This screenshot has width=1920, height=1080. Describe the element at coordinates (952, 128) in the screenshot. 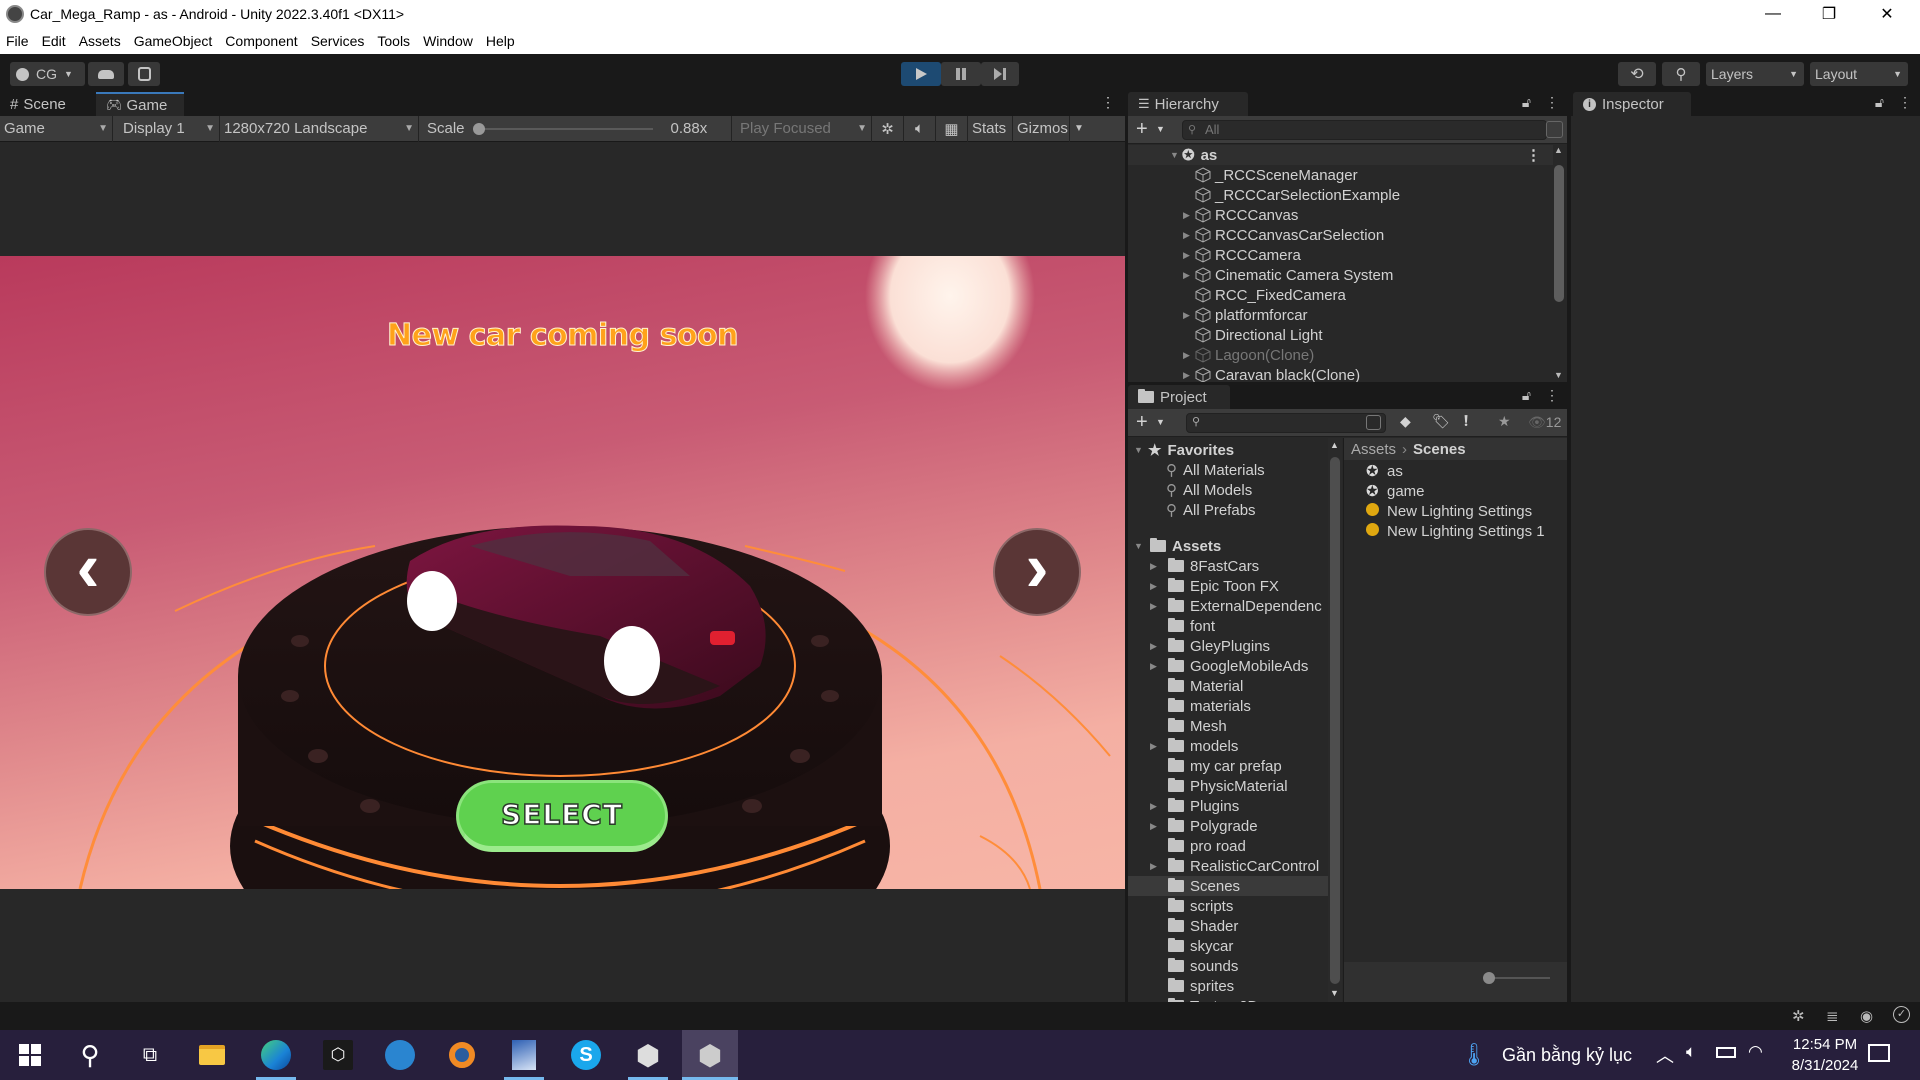

I see `metrics-button: ▦` at that location.